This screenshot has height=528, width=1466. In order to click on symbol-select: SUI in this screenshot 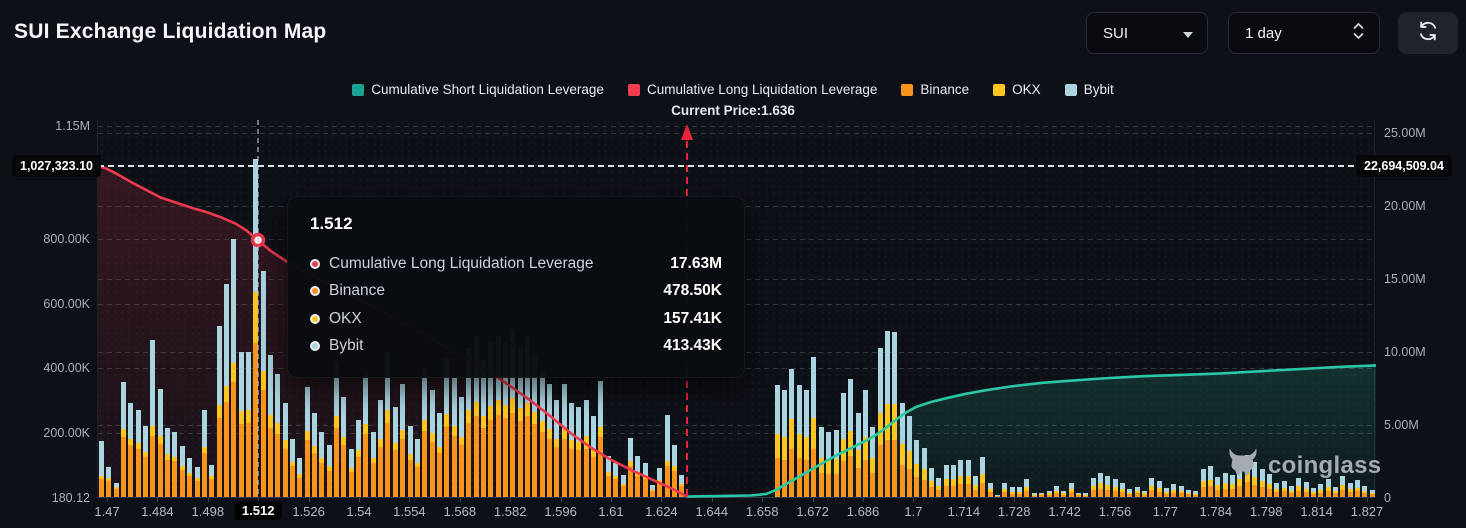, I will do `click(1147, 33)`.